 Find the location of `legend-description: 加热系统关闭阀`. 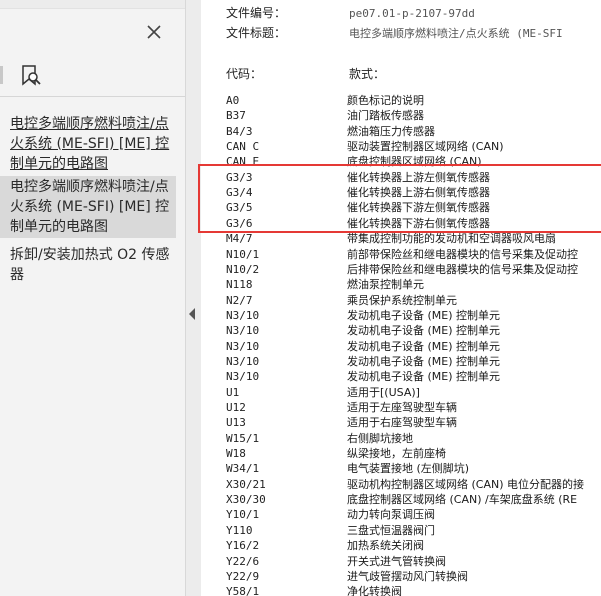

legend-description: 加热系统关闭阀 is located at coordinates (385, 546).